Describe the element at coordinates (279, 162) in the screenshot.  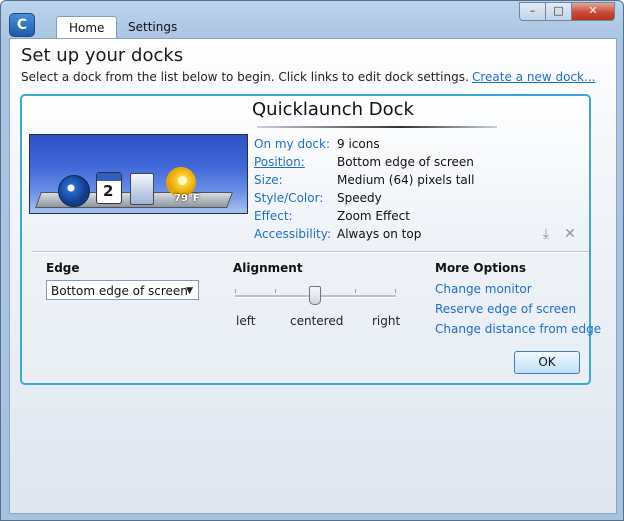
I see `prop-label-position: Position:` at that location.